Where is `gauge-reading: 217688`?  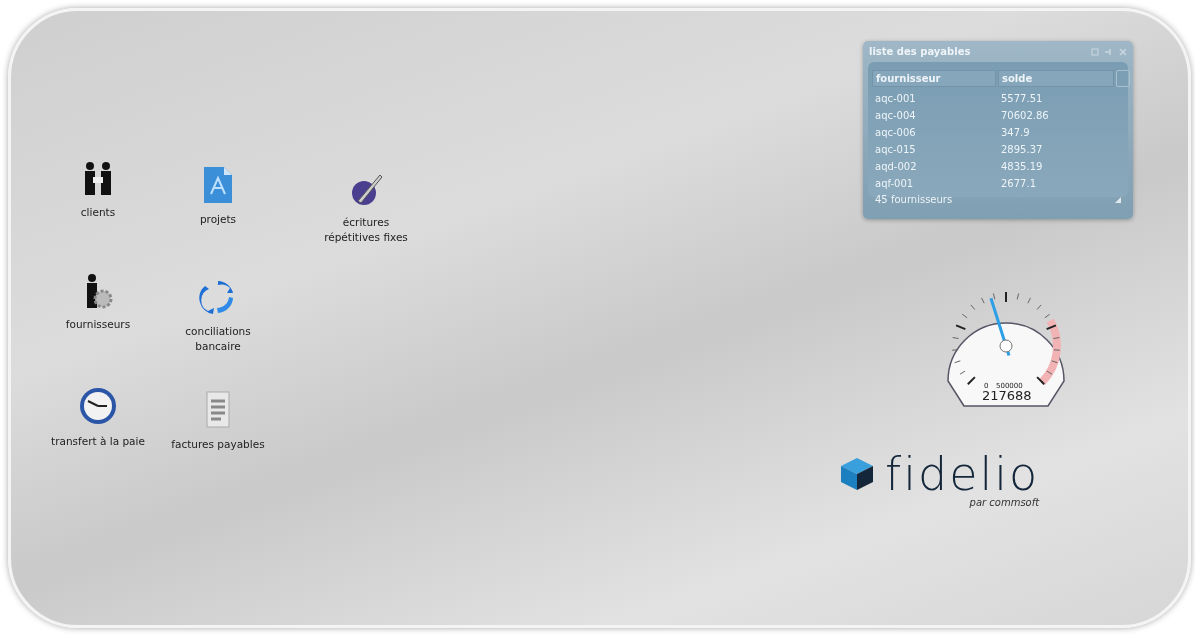 gauge-reading: 217688 is located at coordinates (1007, 395).